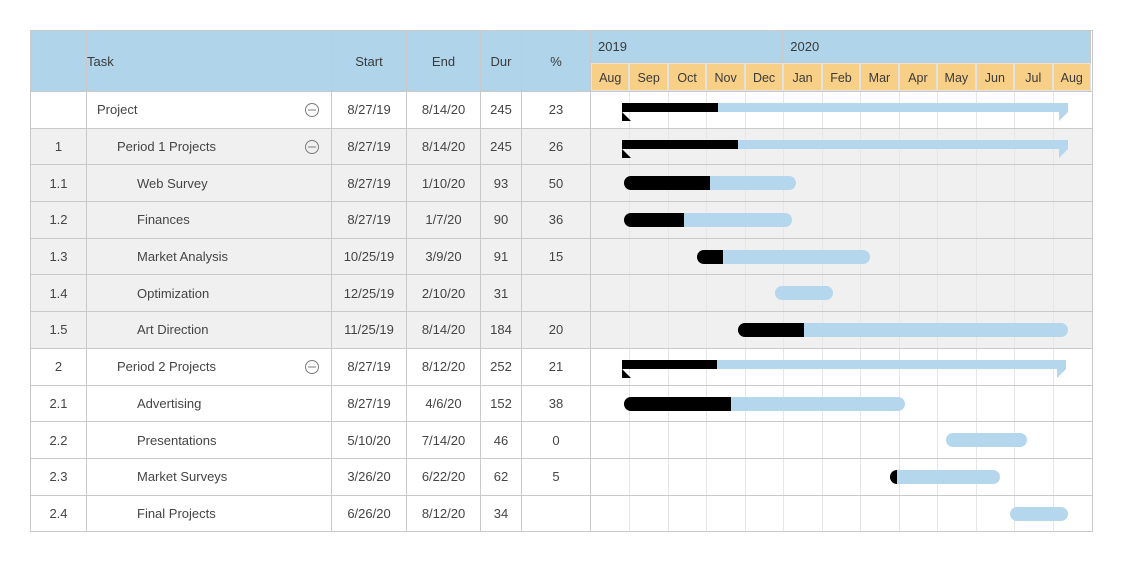 Image resolution: width=1123 pixels, height=577 pixels. Describe the element at coordinates (209, 256) in the screenshot. I see `row-task-cell: Market Analysis` at that location.